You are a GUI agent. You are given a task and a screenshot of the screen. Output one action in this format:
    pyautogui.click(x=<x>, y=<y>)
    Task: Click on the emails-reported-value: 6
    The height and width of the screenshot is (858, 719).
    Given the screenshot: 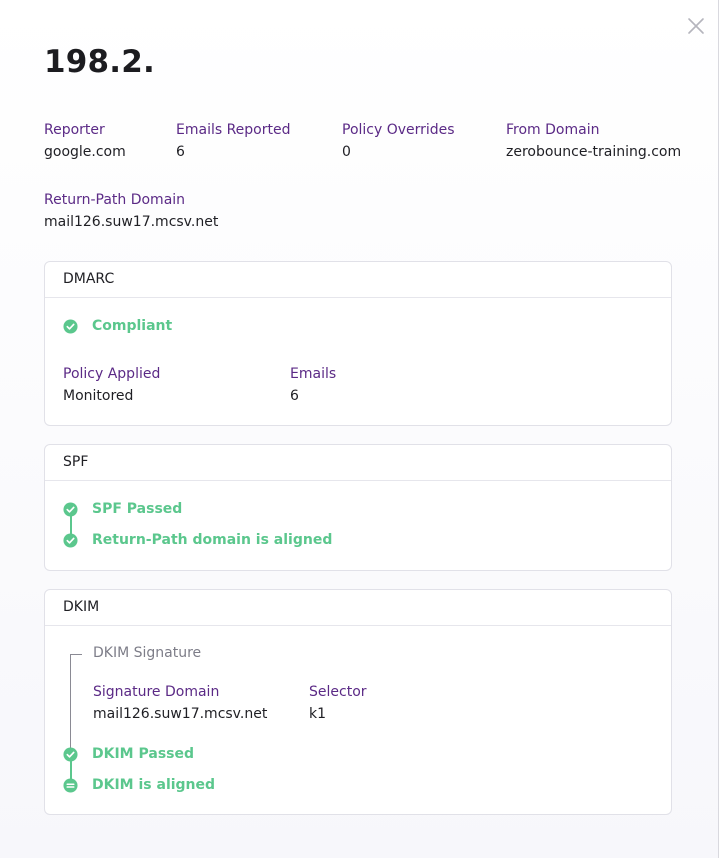 What is the action you would take?
    pyautogui.click(x=180, y=152)
    